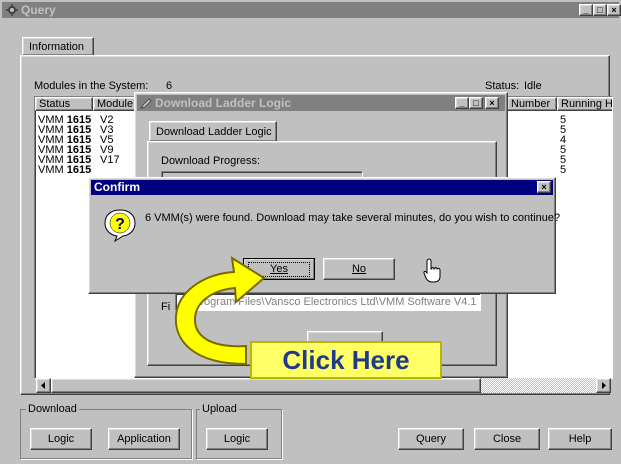 The height and width of the screenshot is (464, 621). I want to click on confirm-title-bar: Confirm ×, so click(322, 187).